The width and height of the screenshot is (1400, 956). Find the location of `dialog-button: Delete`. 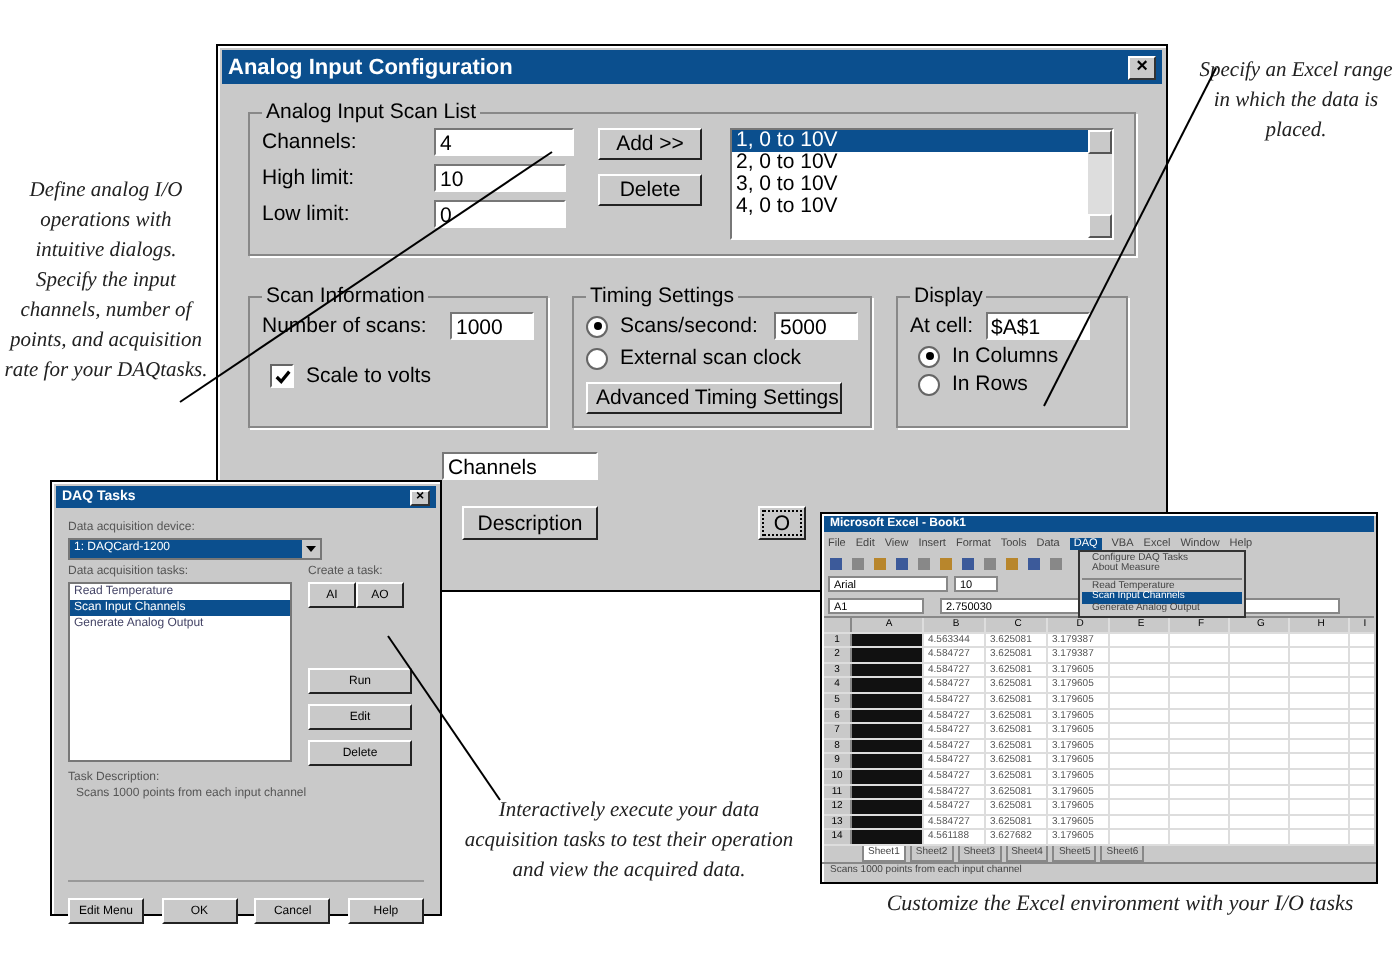

dialog-button: Delete is located at coordinates (650, 190).